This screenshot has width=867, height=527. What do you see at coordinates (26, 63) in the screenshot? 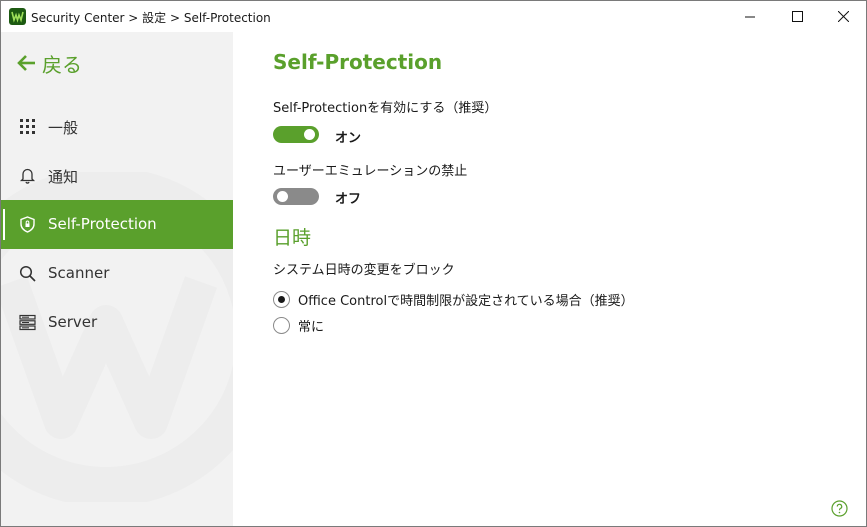
I see `arrow-left-icon` at bounding box center [26, 63].